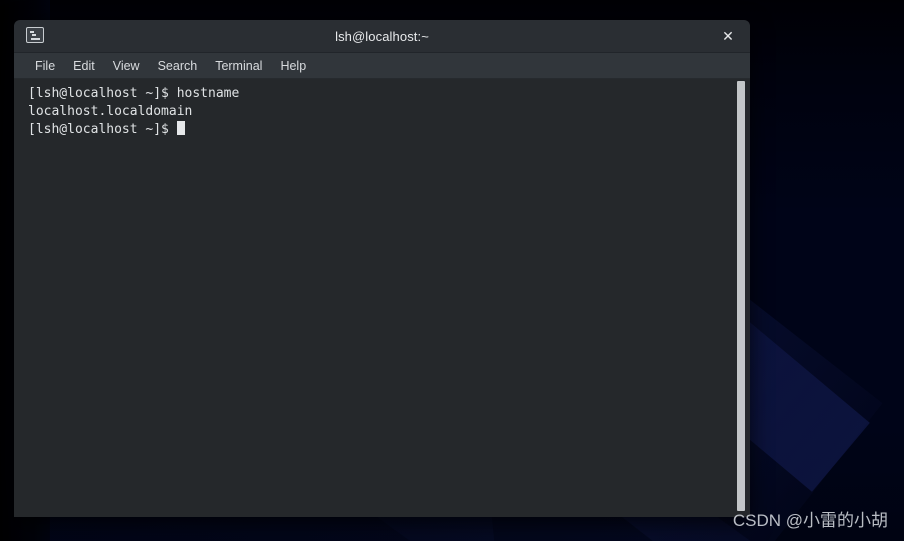 The height and width of the screenshot is (541, 904). Describe the element at coordinates (178, 66) in the screenshot. I see `menu-item-search: Search` at that location.